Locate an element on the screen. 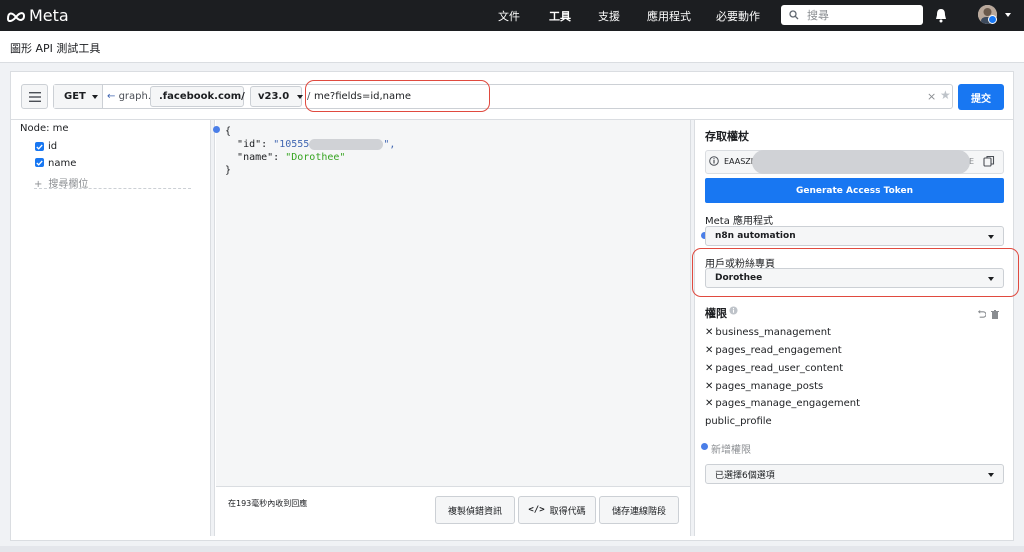 The width and height of the screenshot is (1024, 552). field-checkbox-id is located at coordinates (39, 146).